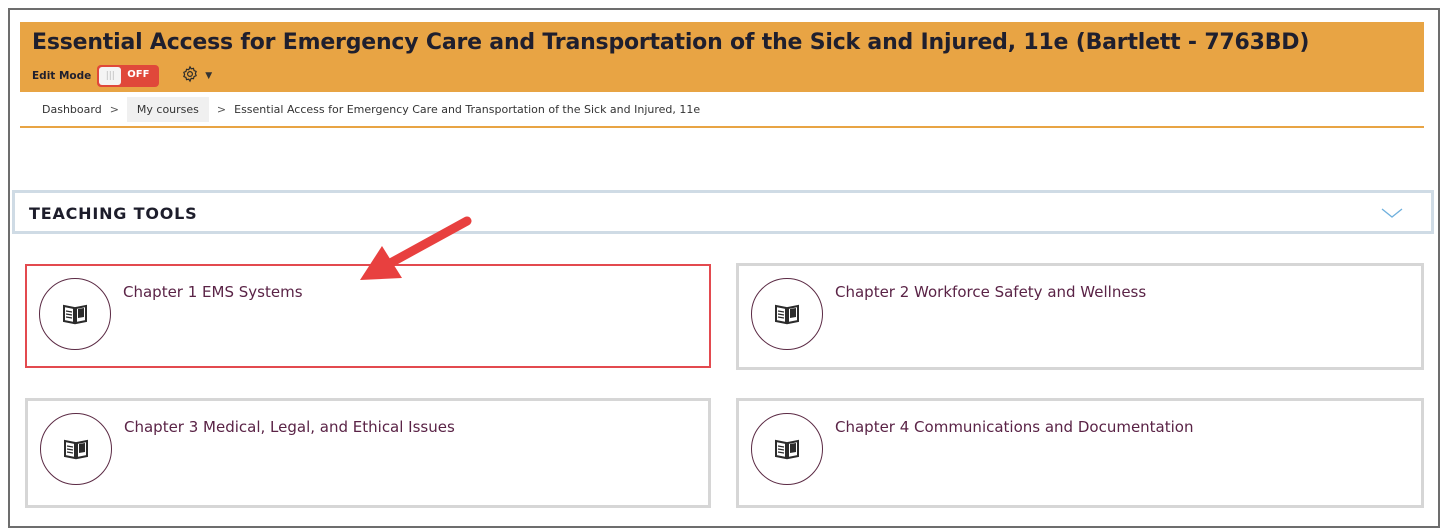 This screenshot has width=1450, height=528. Describe the element at coordinates (113, 213) in the screenshot. I see `section-title: TEACHING TOOLS` at that location.